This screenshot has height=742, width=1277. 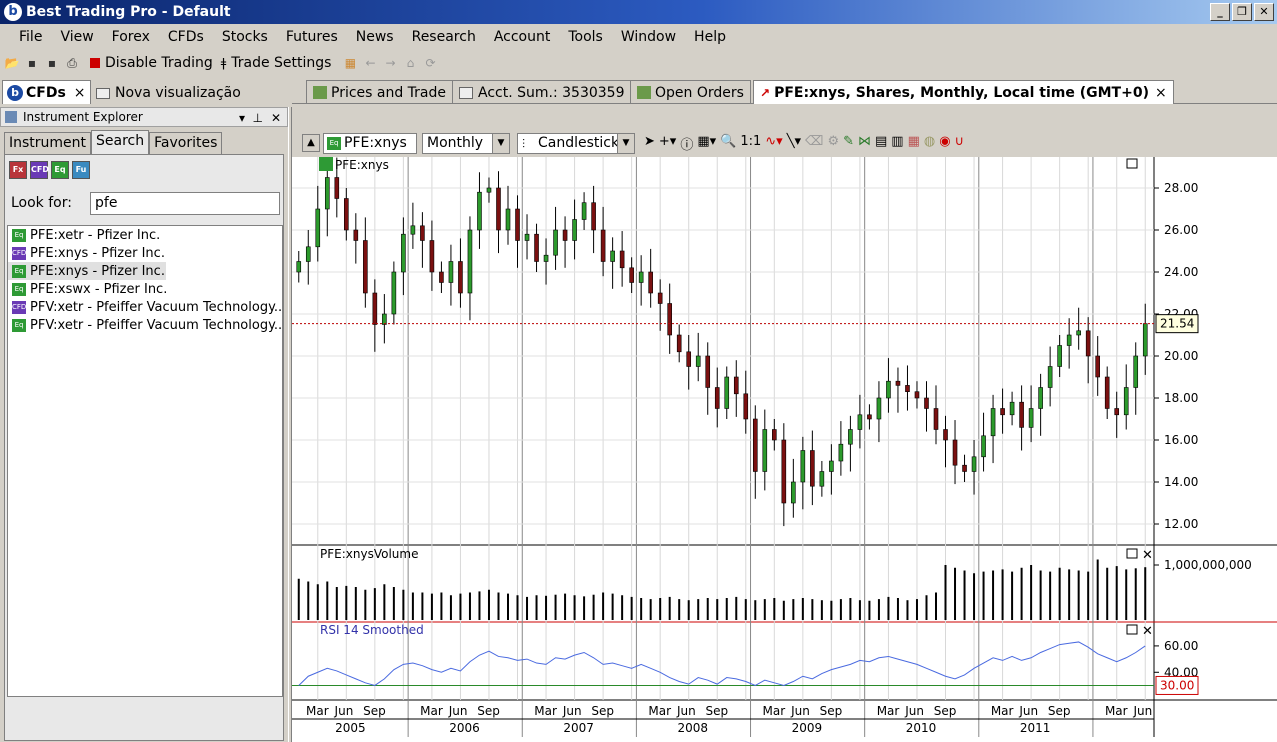 What do you see at coordinates (276, 63) in the screenshot?
I see `trade-settings-button: ǂ Trade Settings` at bounding box center [276, 63].